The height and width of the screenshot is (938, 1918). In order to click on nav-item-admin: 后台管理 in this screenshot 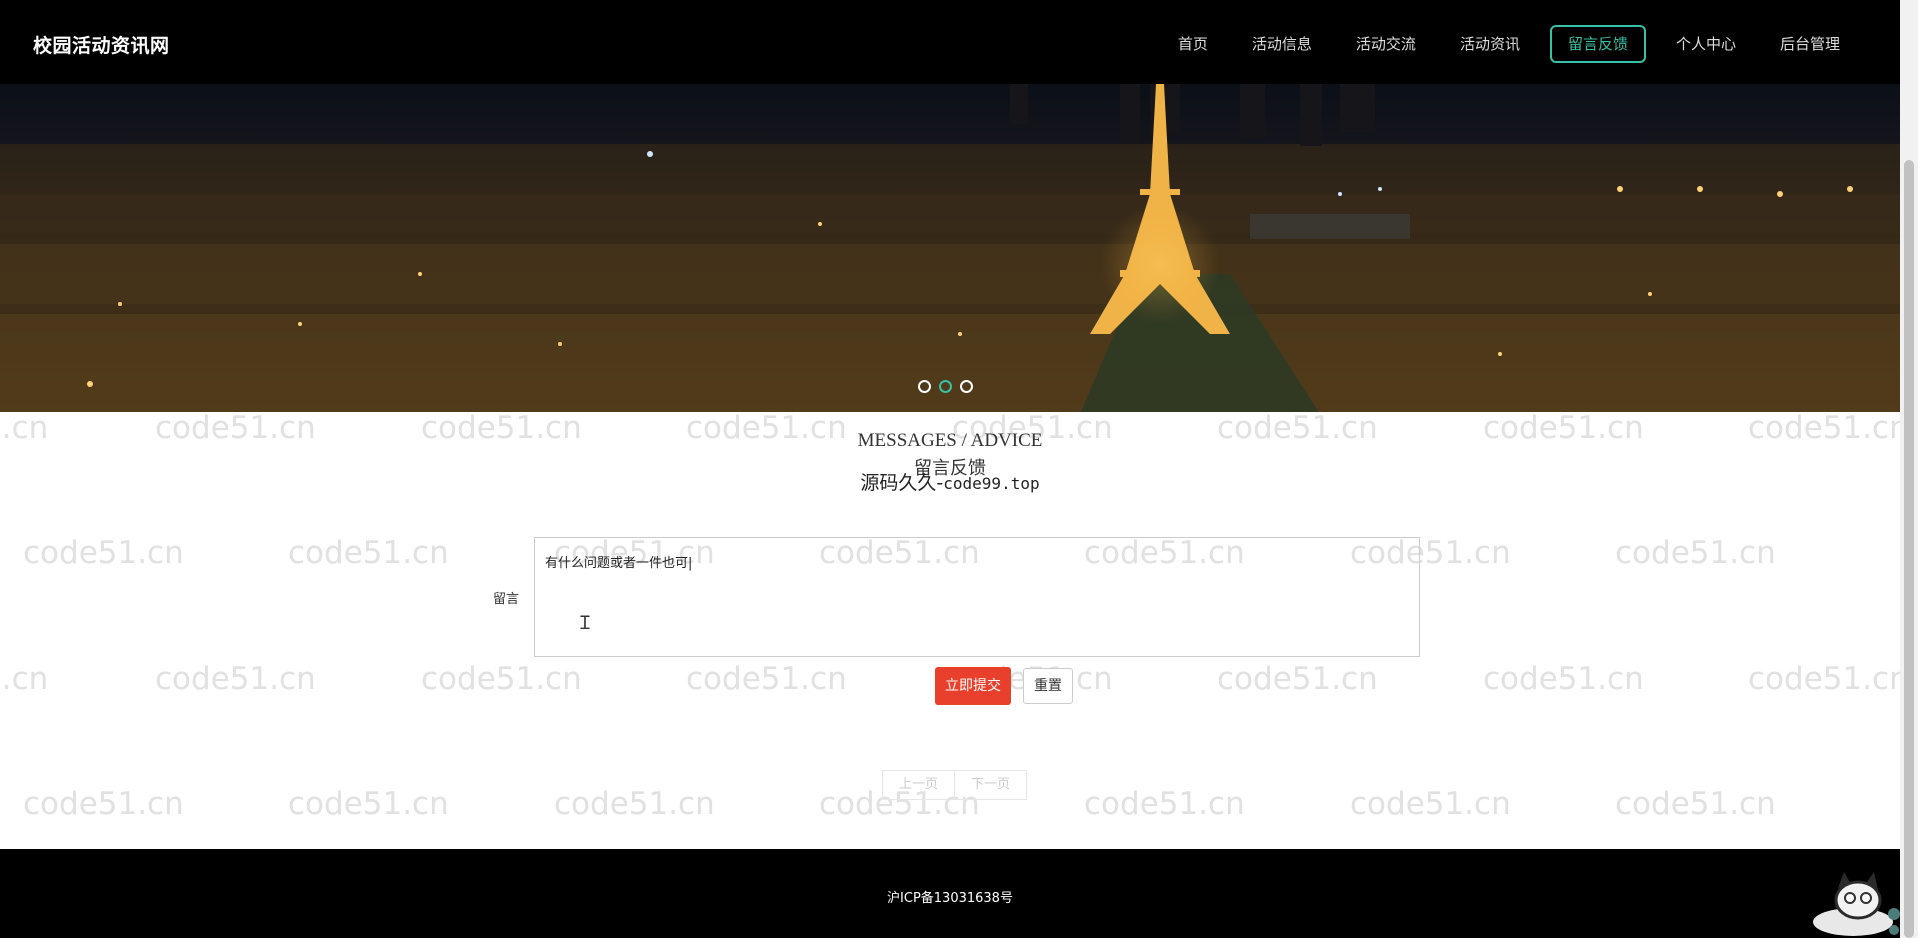, I will do `click(1810, 44)`.